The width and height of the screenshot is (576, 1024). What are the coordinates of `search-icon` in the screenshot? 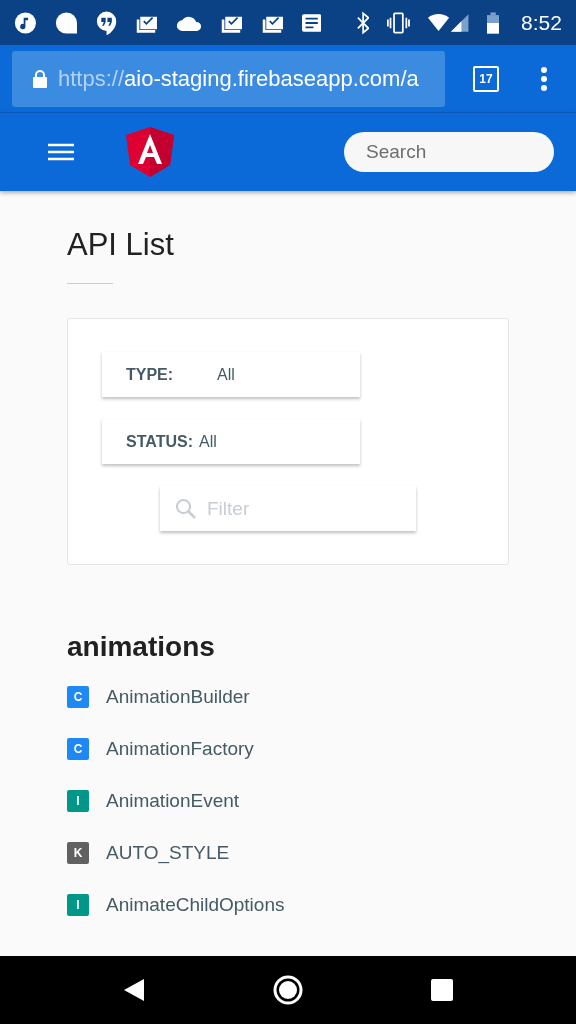 It's located at (186, 508).